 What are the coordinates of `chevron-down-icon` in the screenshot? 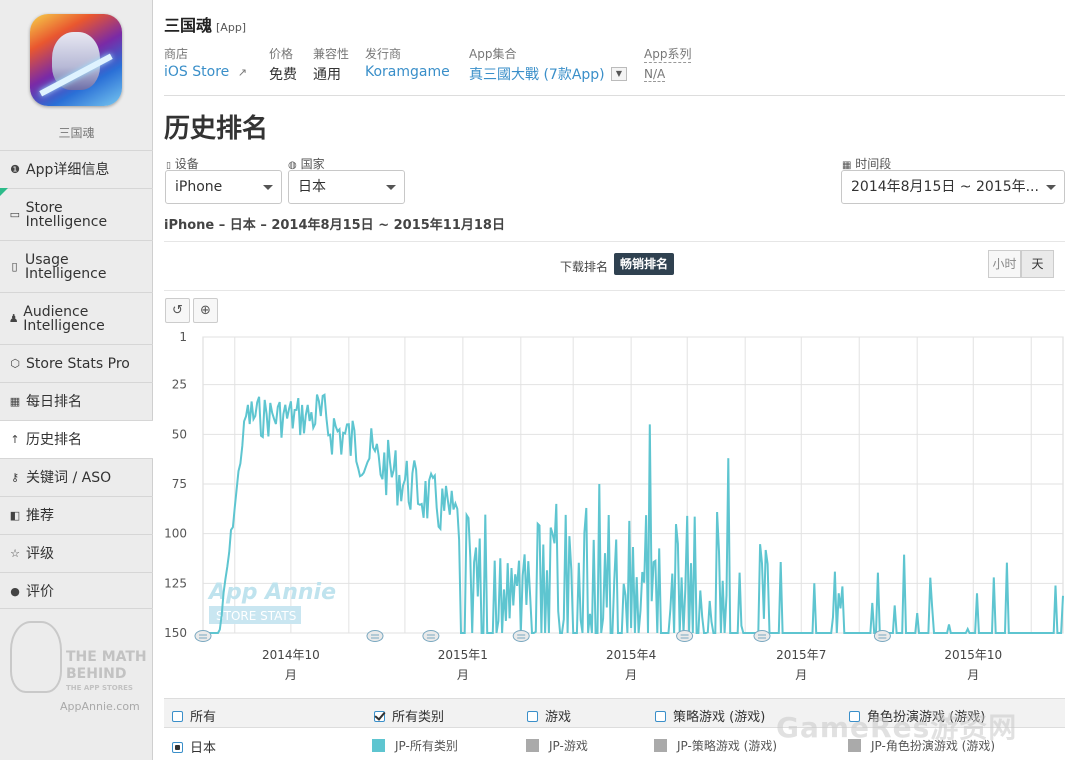 It's located at (1051, 187).